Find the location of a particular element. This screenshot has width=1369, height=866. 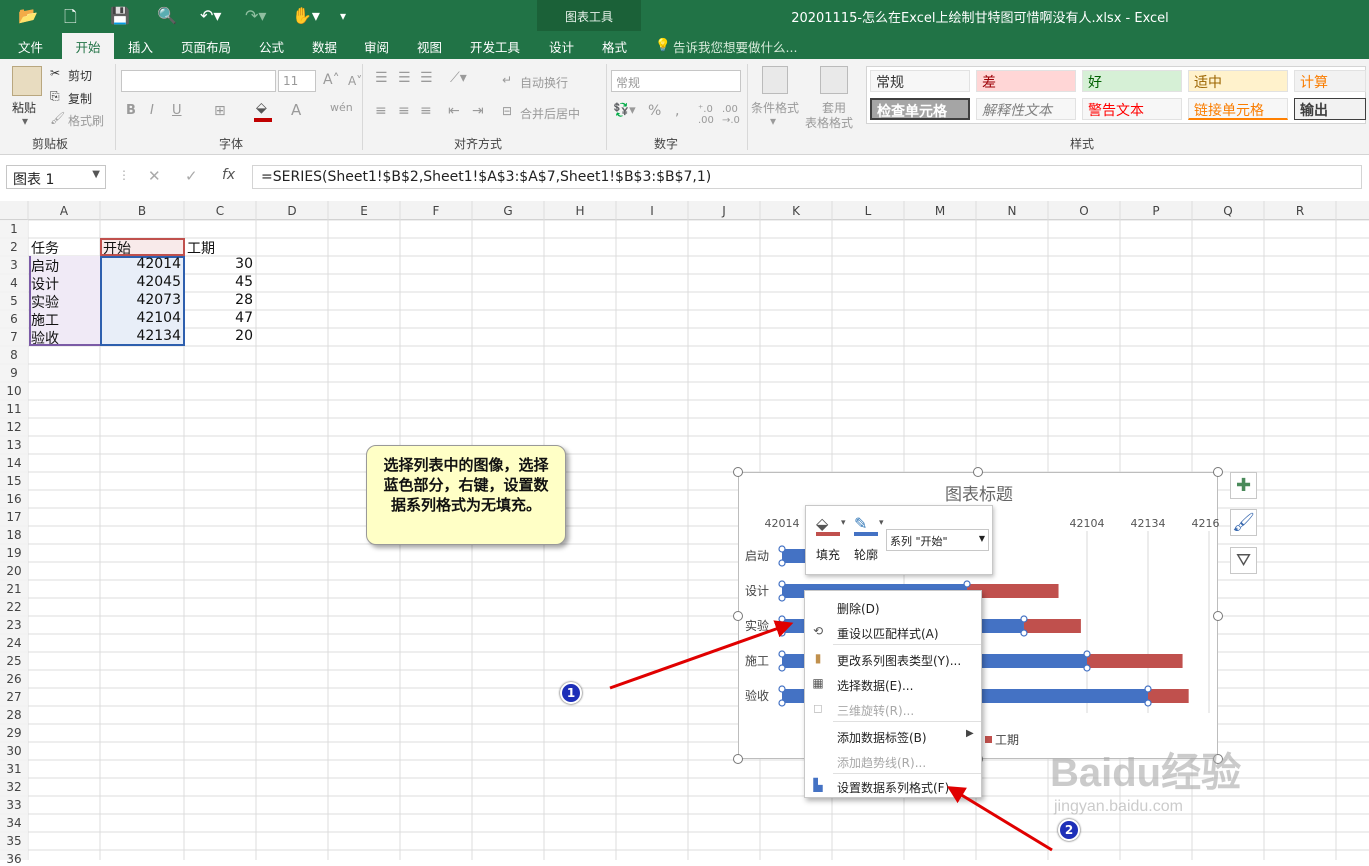

baidu-watermark: Baidu经验 jingyan.baidu.com is located at coordinates (1200, 790).